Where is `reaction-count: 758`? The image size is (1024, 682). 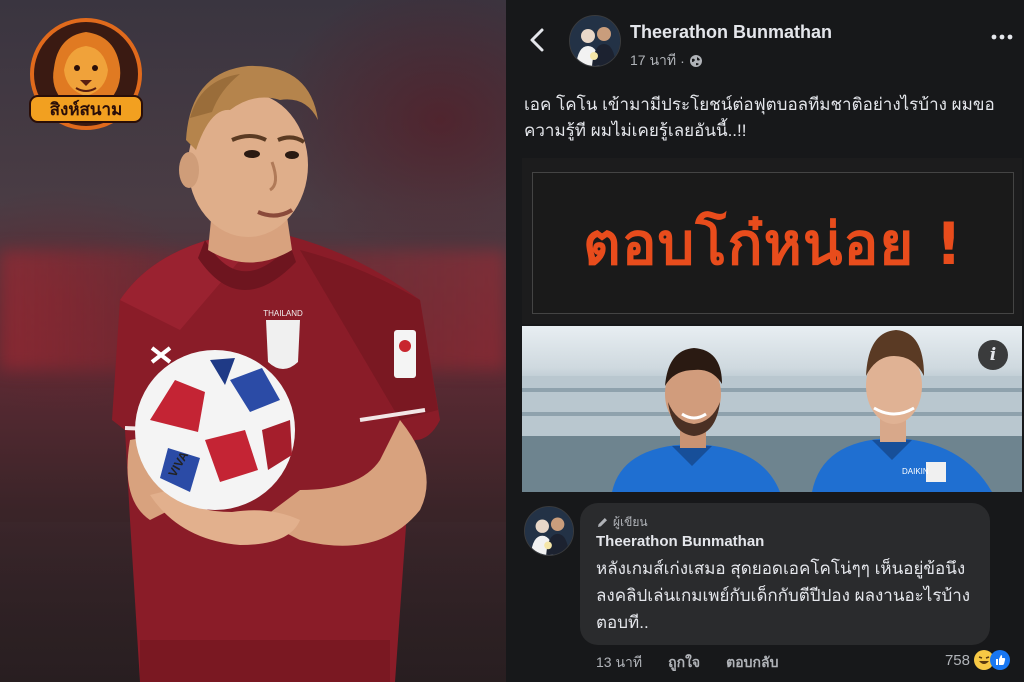 reaction-count: 758 is located at coordinates (957, 660).